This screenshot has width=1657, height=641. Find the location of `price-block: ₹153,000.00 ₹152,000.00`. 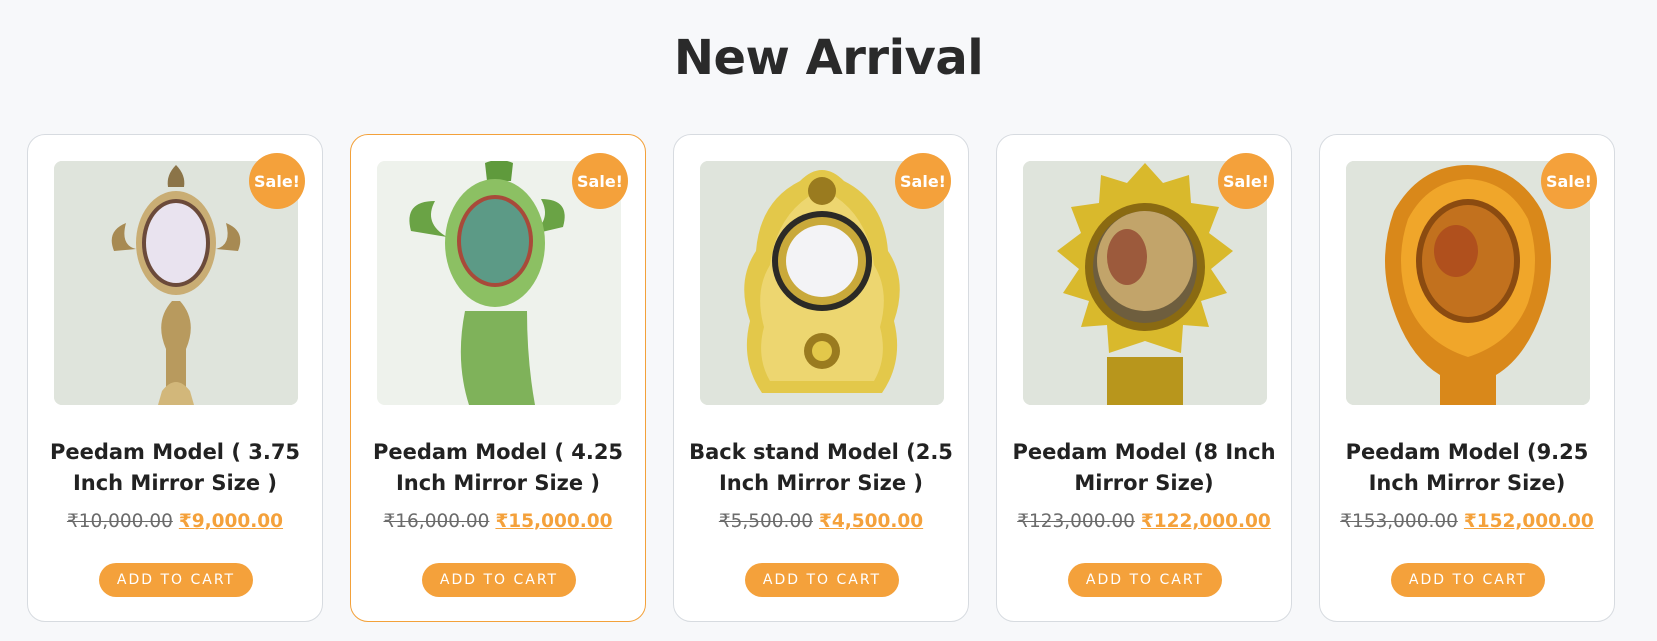

price-block: ₹153,000.00 ₹152,000.00 is located at coordinates (1467, 521).